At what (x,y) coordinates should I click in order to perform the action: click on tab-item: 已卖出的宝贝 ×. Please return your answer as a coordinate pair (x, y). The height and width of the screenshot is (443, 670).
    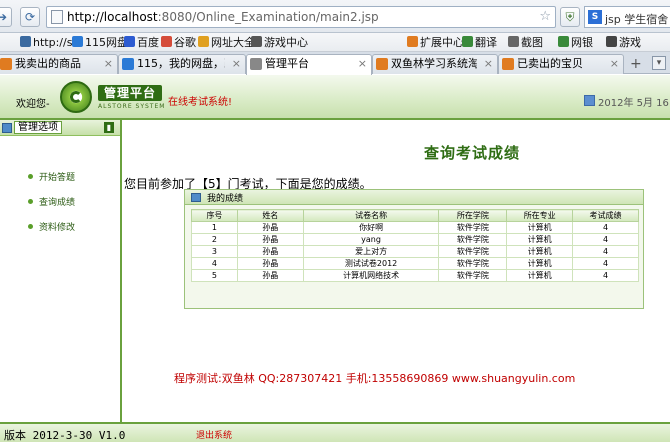
    Looking at the image, I should click on (561, 64).